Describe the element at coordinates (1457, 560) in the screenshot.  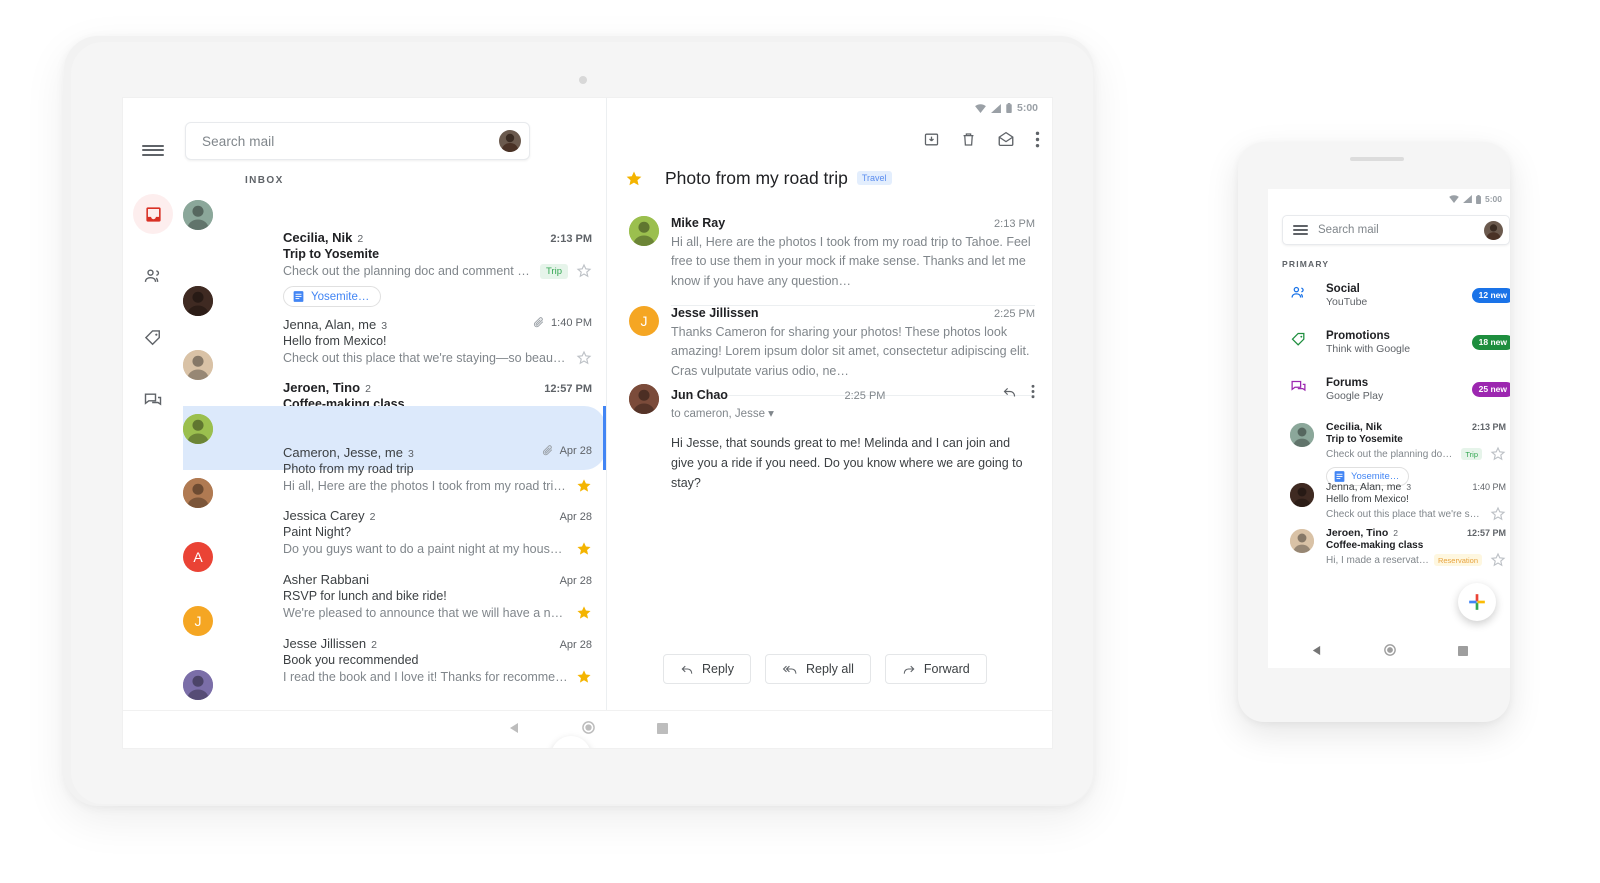
I see `thread-label-chip: Reservation` at that location.